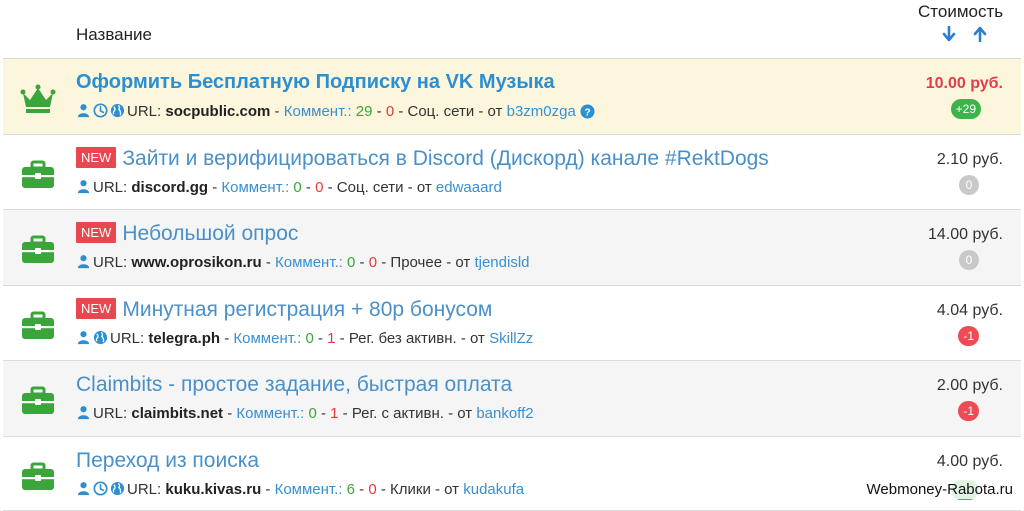  I want to click on task-price: 14.00 руб., so click(965, 234).